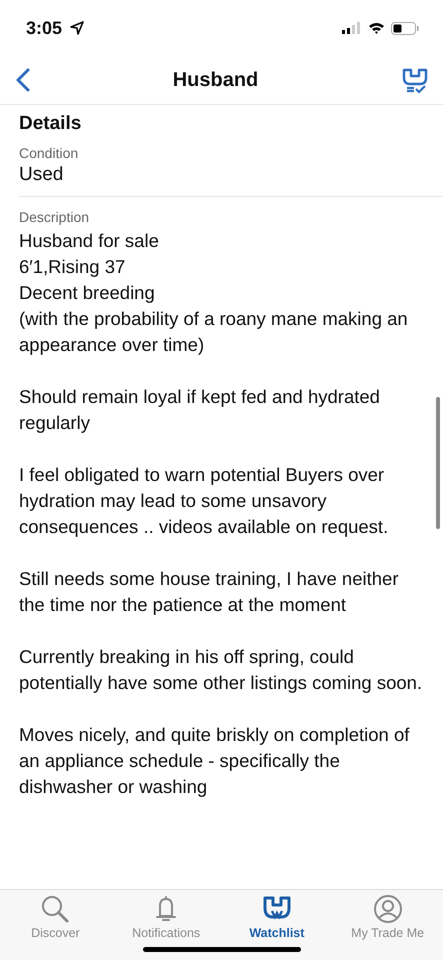  Describe the element at coordinates (23, 80) in the screenshot. I see `back-icon` at that location.